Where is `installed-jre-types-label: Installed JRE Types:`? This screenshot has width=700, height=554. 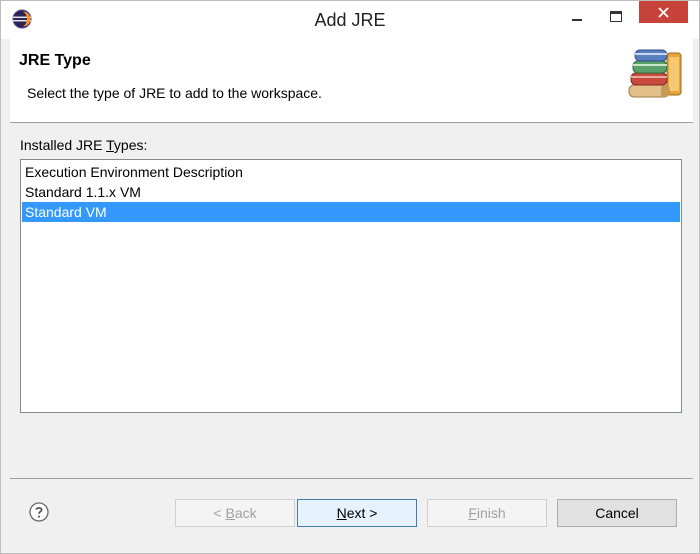
installed-jre-types-label: Installed JRE Types: is located at coordinates (83, 145).